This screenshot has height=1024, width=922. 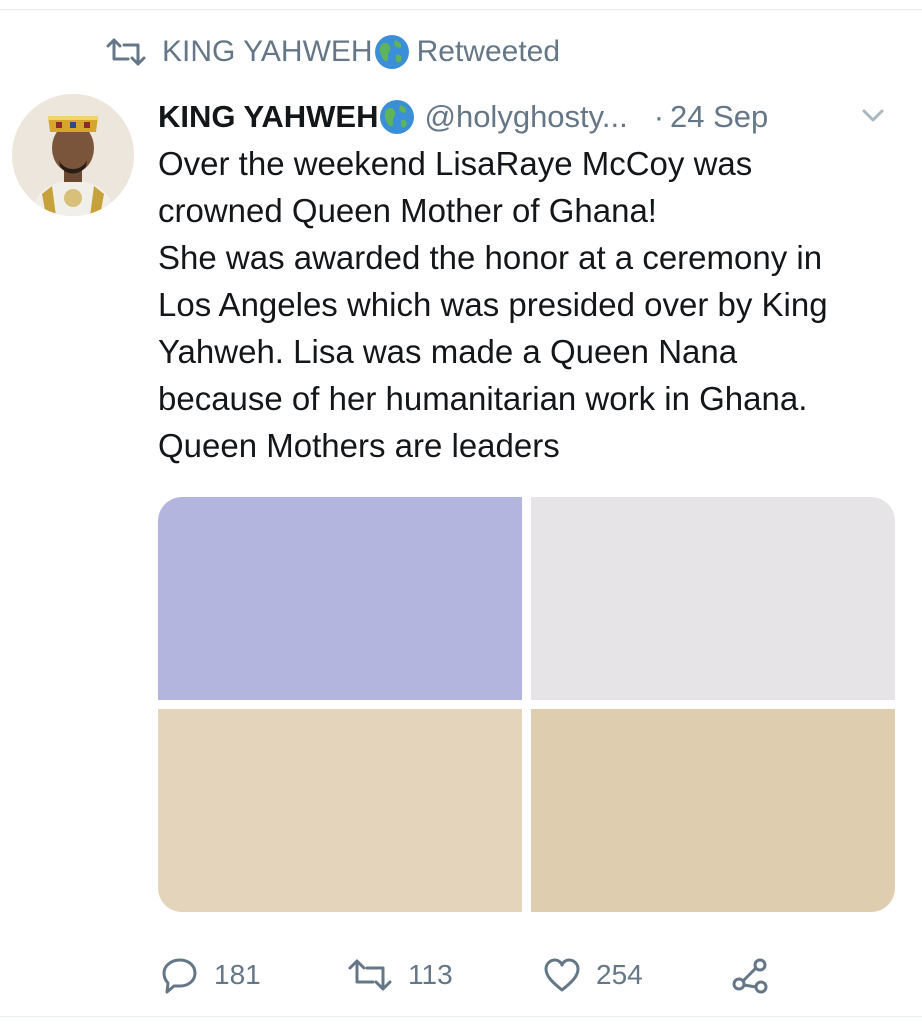 I want to click on display-name: KING YAHWEH, so click(x=268, y=117).